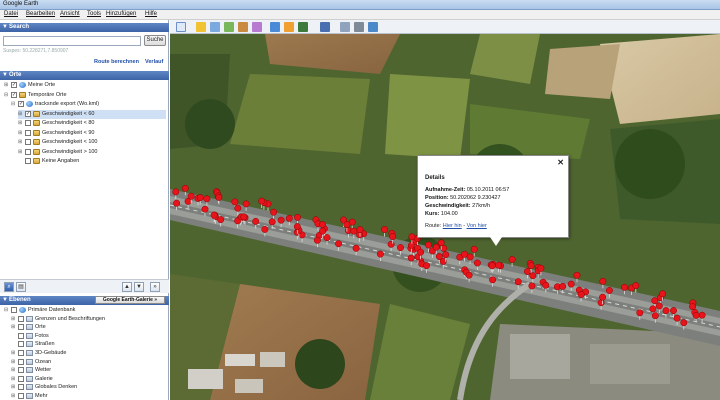 Image resolution: width=720 pixels, height=400 pixels. What do you see at coordinates (84, 27) in the screenshot?
I see `search-panel-header: ▼ Search` at bounding box center [84, 27].